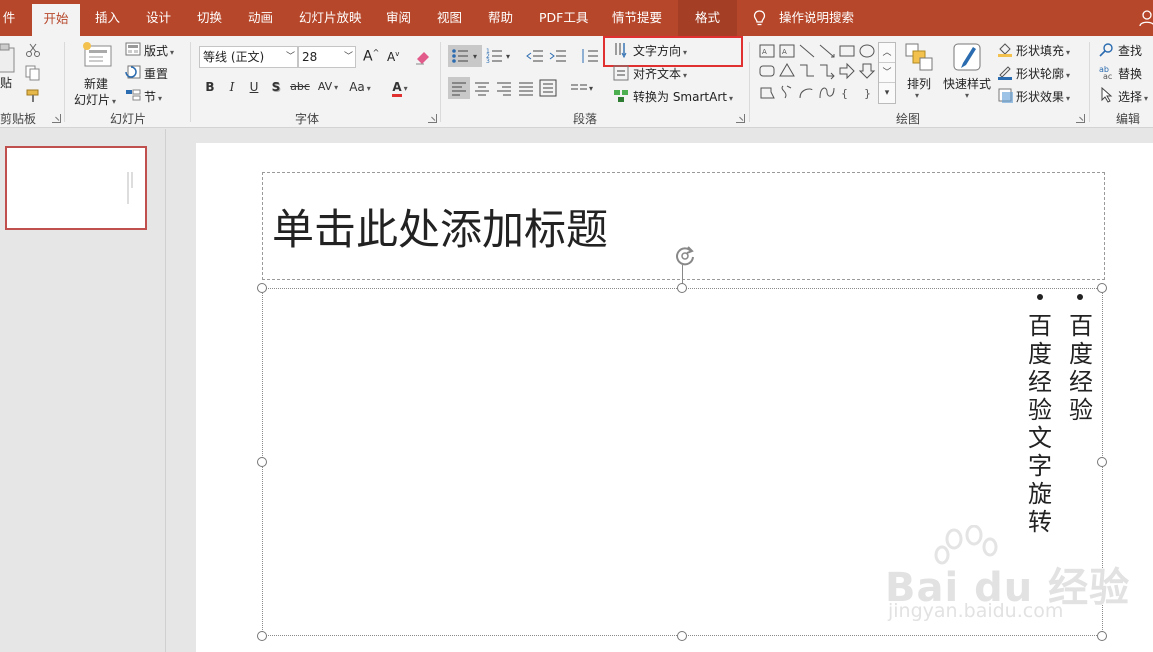  What do you see at coordinates (683, 96) in the screenshot?
I see `convert-smartart-button: 转换为 SmartArt ▾` at bounding box center [683, 96].